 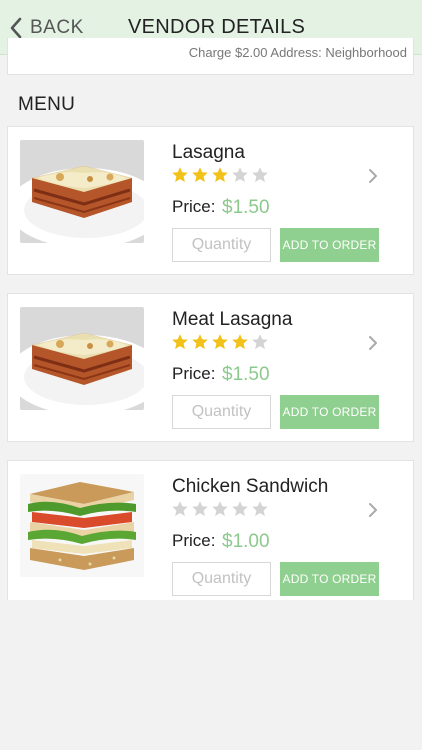 I want to click on page-title: VENDOR DETAILS, so click(x=217, y=27).